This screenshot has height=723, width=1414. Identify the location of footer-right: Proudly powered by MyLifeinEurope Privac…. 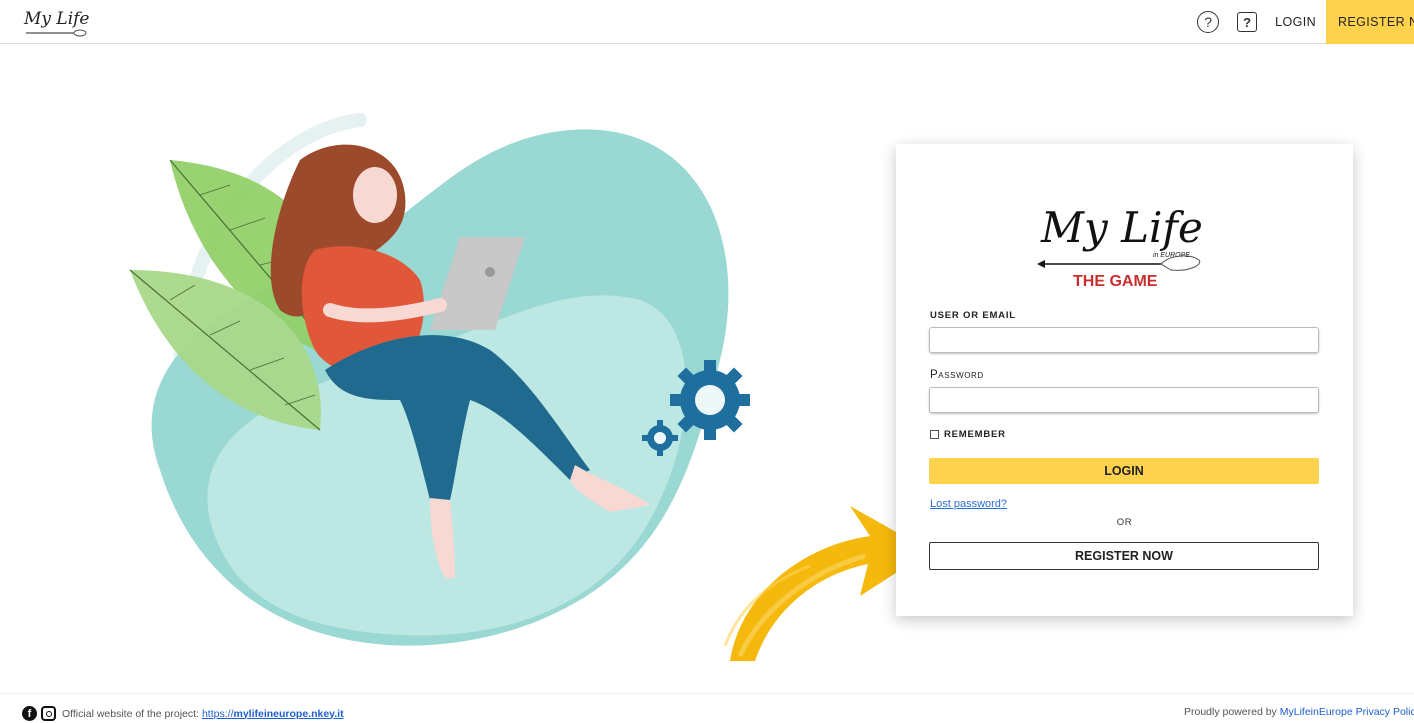
(1299, 712).